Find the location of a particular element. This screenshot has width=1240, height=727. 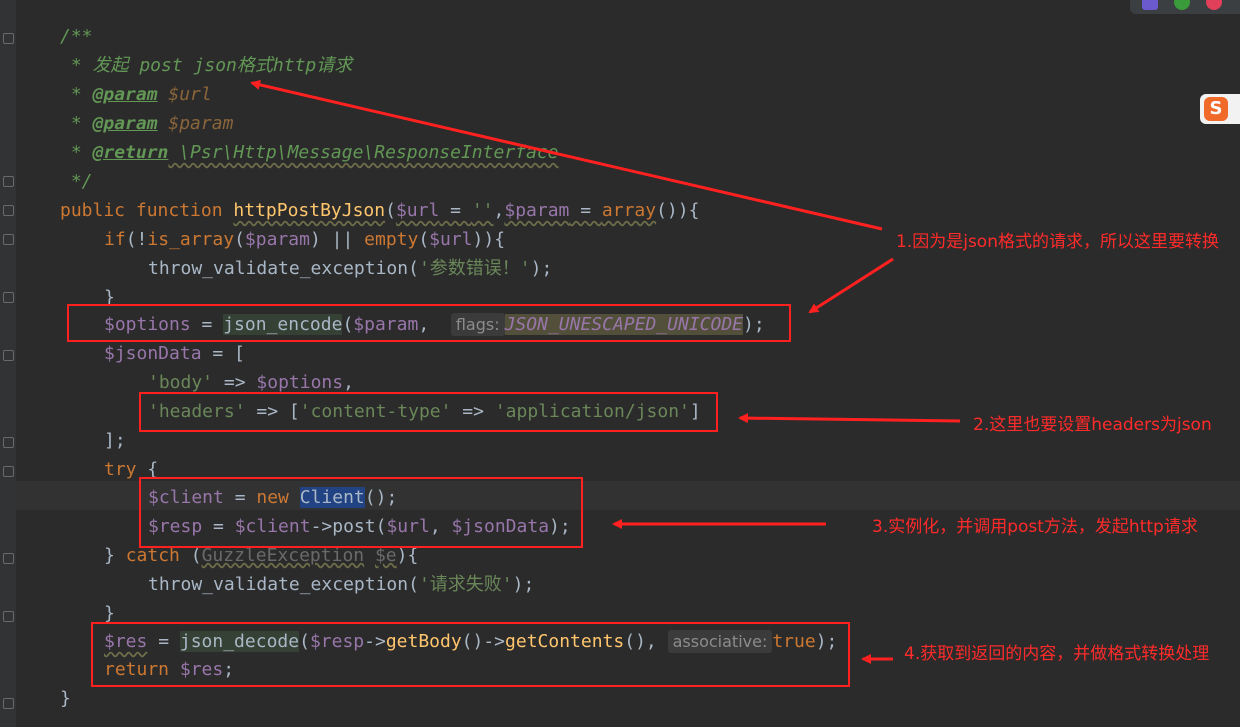

annotation-note-1: 1.因为是json格式的请求，所以这里要转换 is located at coordinates (1057, 242).